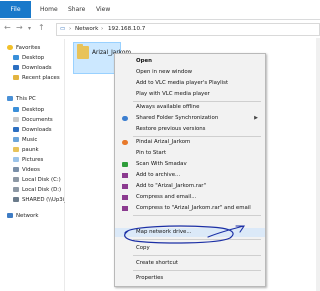  Describe the element at coordinates (190, 94) in the screenshot. I see `menu-item-play-vlc: Play with VLC media player` at that location.